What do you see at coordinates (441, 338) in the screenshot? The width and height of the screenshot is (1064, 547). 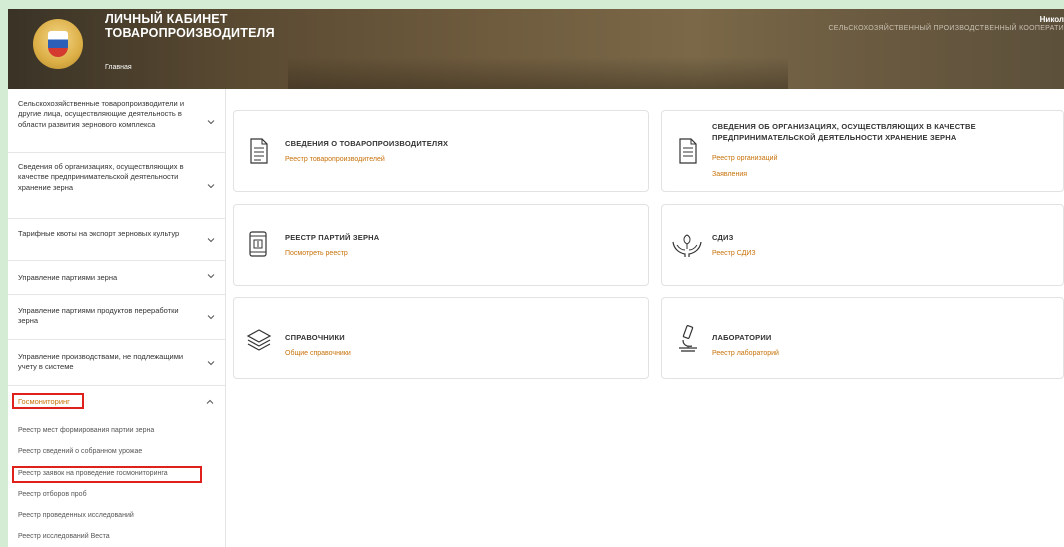 I see `card-directories: СПРАВОЧНИКИ Общие справочники` at bounding box center [441, 338].